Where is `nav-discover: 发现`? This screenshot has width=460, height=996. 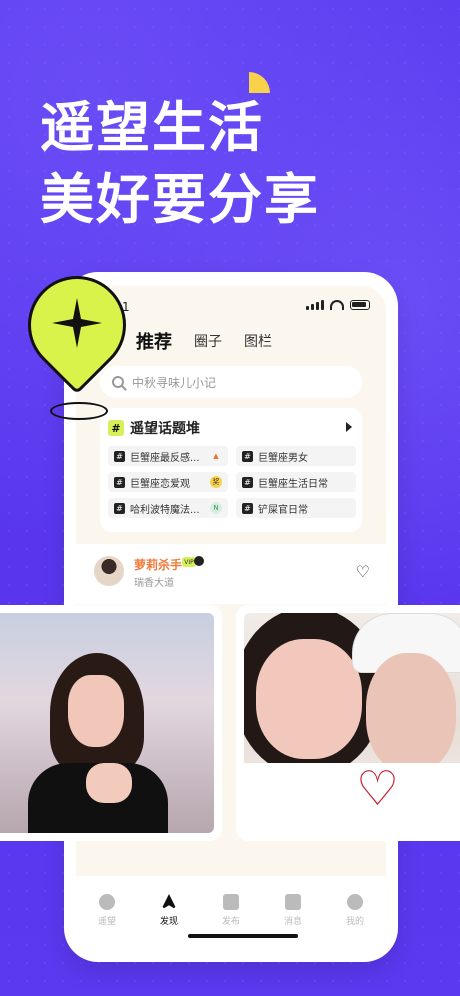
nav-discover: 发现 is located at coordinates (169, 910).